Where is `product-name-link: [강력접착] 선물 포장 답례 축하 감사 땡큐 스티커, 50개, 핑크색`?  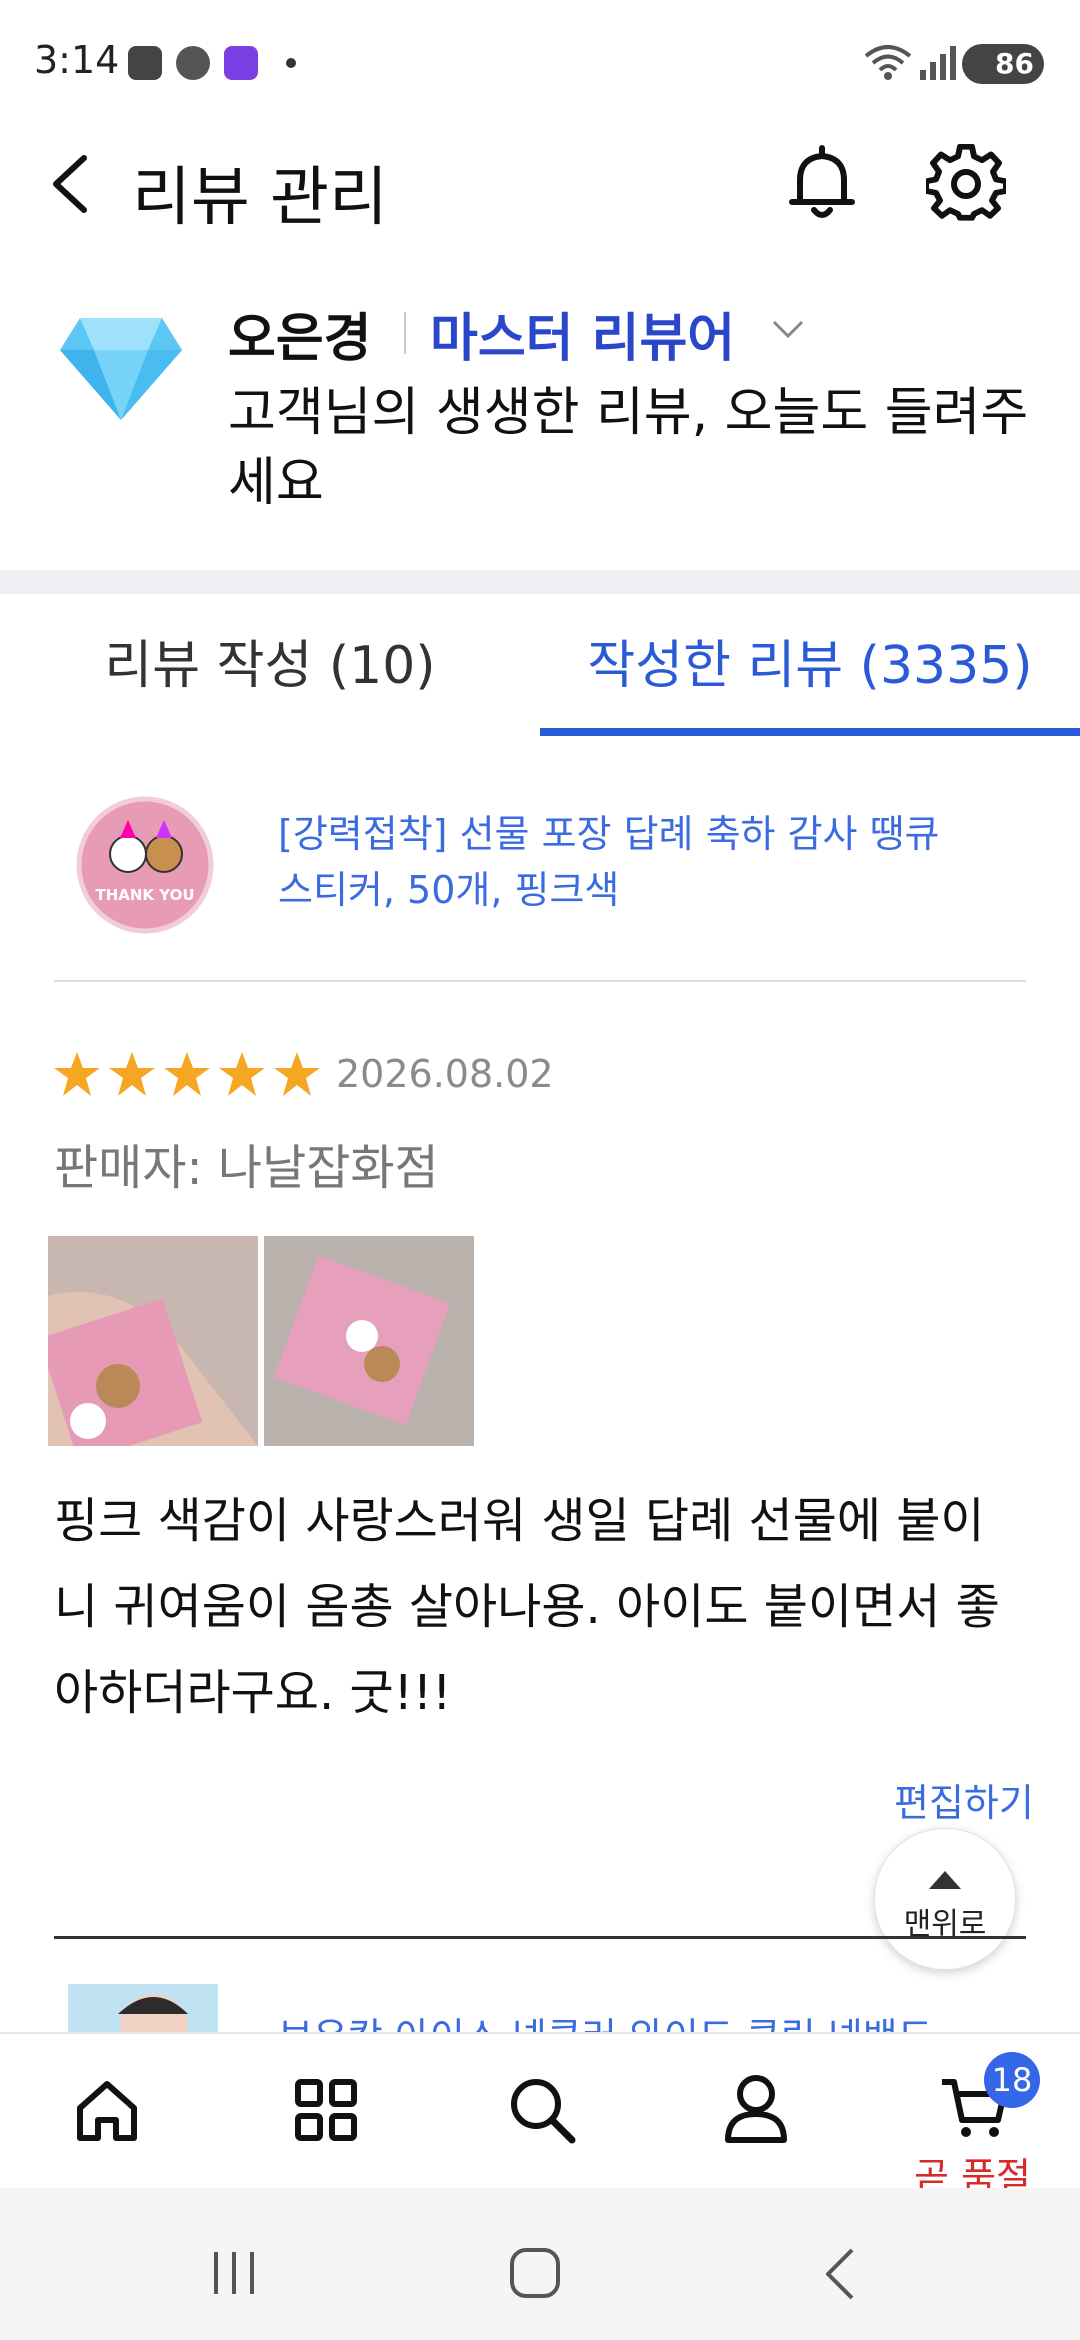
product-name-link: [강력접착] 선물 포장 답례 축하 감사 땡큐 스티커, 50개, 핑크색 is located at coordinates (628, 862).